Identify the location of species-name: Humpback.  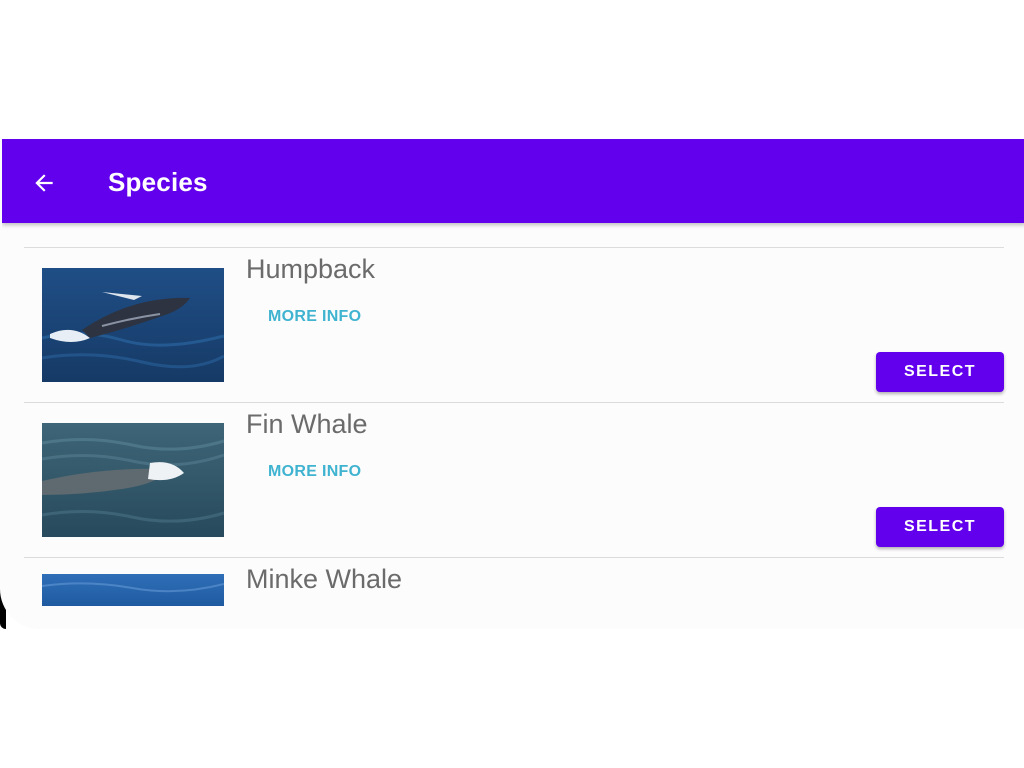
(311, 269).